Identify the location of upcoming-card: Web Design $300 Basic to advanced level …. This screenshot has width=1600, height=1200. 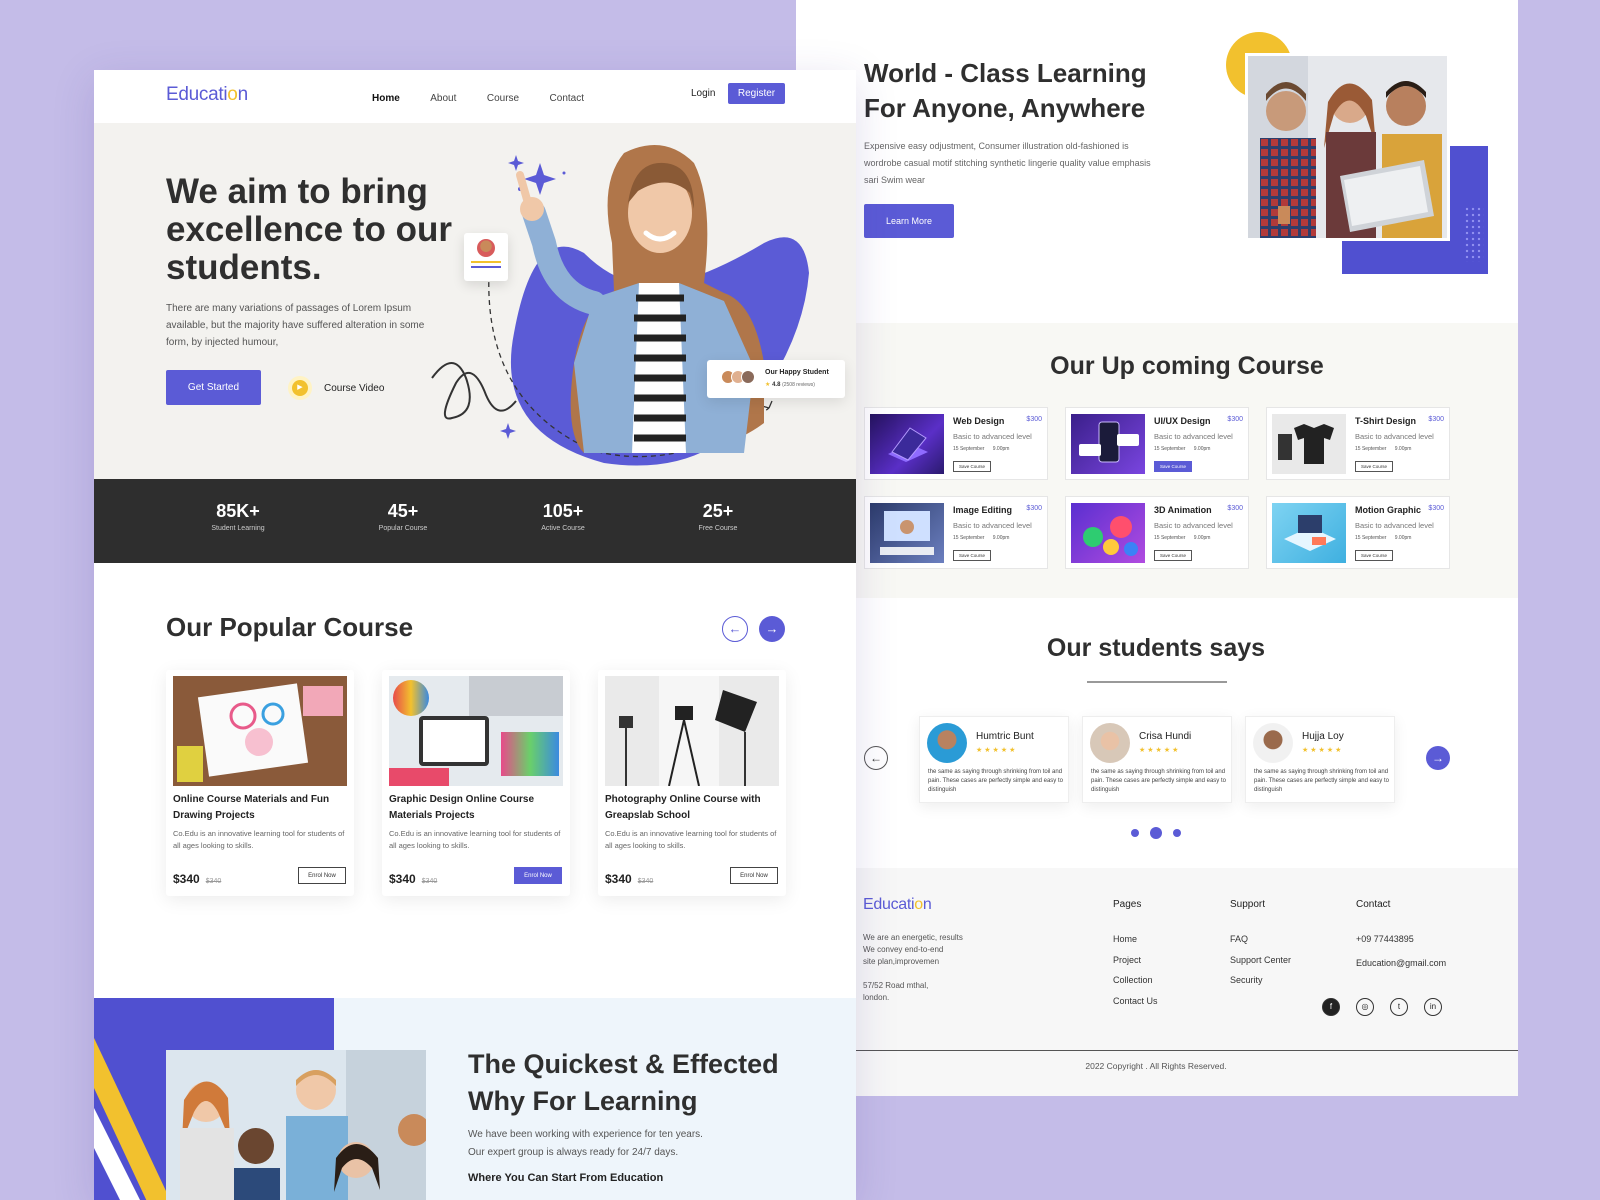
(956, 443).